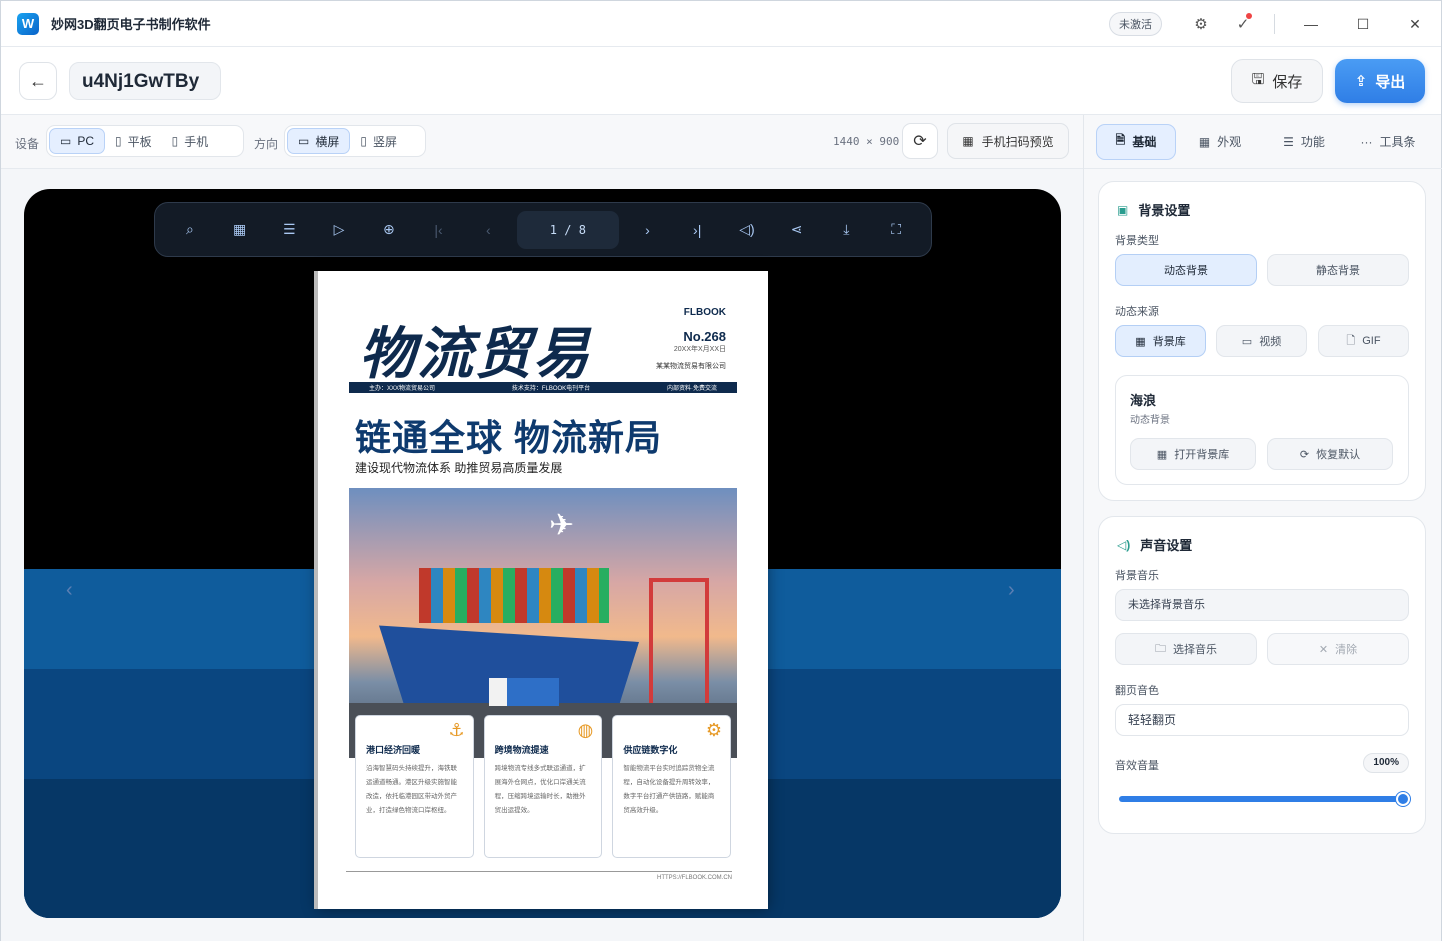 Image resolution: width=1442 pixels, height=941 pixels. Describe the element at coordinates (562, 525) in the screenshot. I see `photo-airplane-icon: ✈` at that location.